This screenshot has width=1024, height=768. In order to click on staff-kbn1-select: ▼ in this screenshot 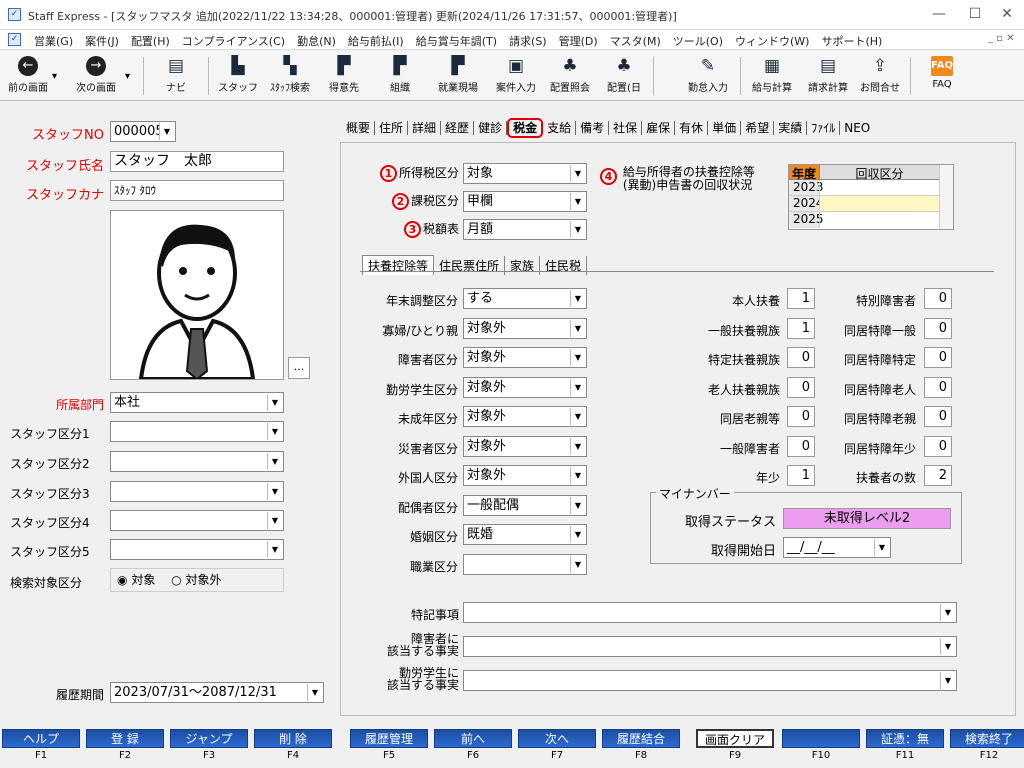, I will do `click(197, 431)`.